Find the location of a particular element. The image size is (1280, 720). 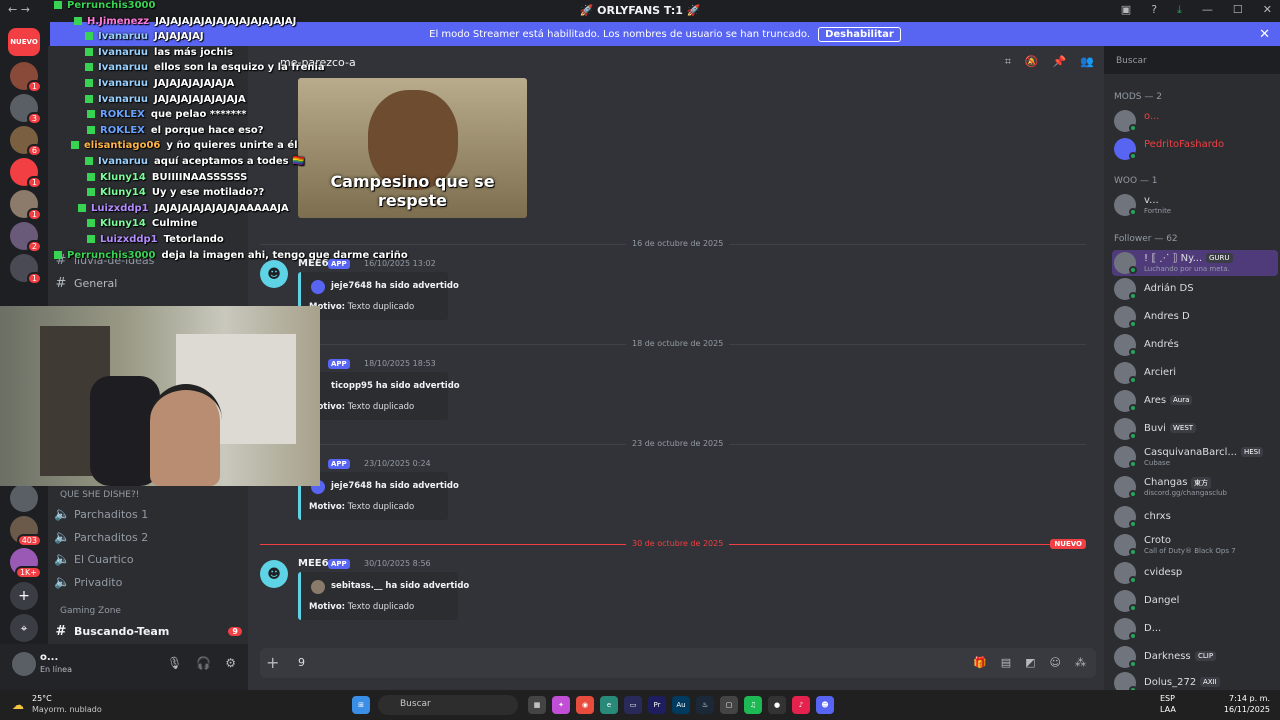

message-time: 16/10/2025 13:02 is located at coordinates (400, 263).